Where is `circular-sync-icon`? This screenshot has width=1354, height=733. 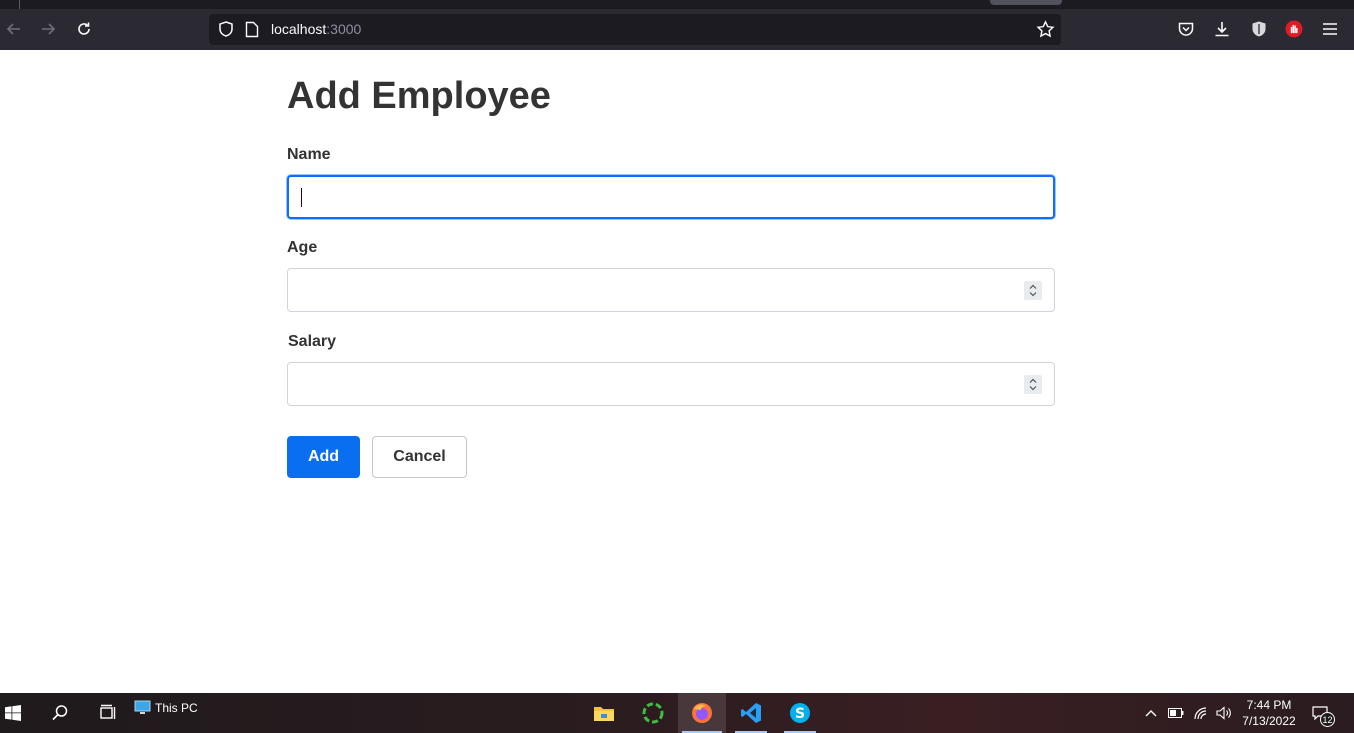
circular-sync-icon is located at coordinates (653, 713).